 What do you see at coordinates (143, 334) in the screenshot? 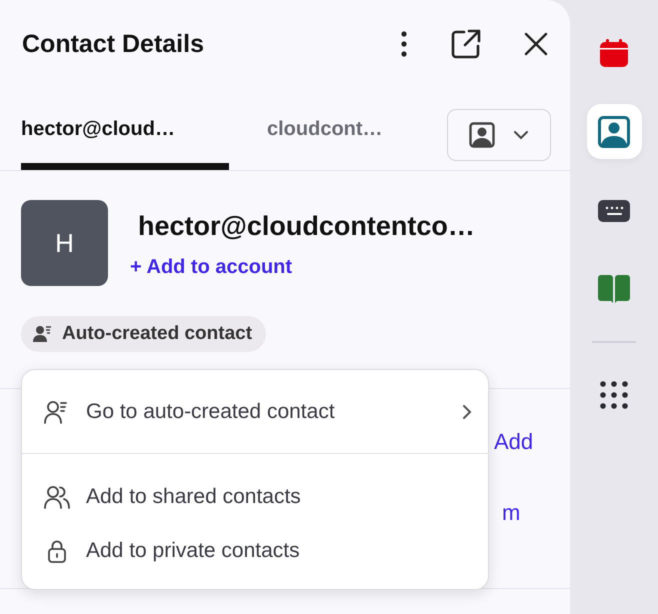
I see `auto-created-badge: Auto-created contact` at bounding box center [143, 334].